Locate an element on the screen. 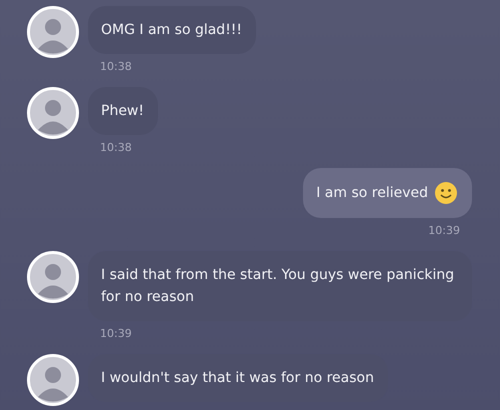 The image size is (500, 410). message-bubble: I am so relieved is located at coordinates (387, 193).